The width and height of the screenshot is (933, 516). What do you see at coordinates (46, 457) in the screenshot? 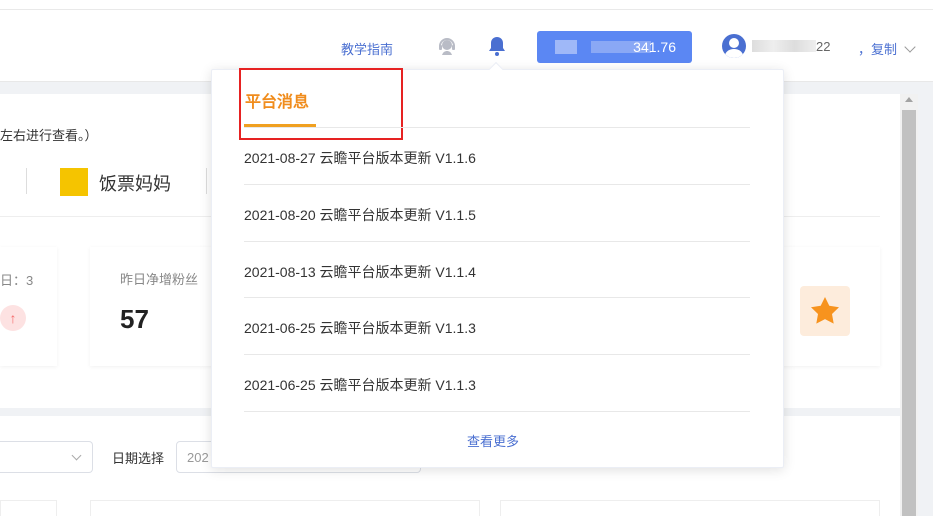
I see `select-dropdown` at bounding box center [46, 457].